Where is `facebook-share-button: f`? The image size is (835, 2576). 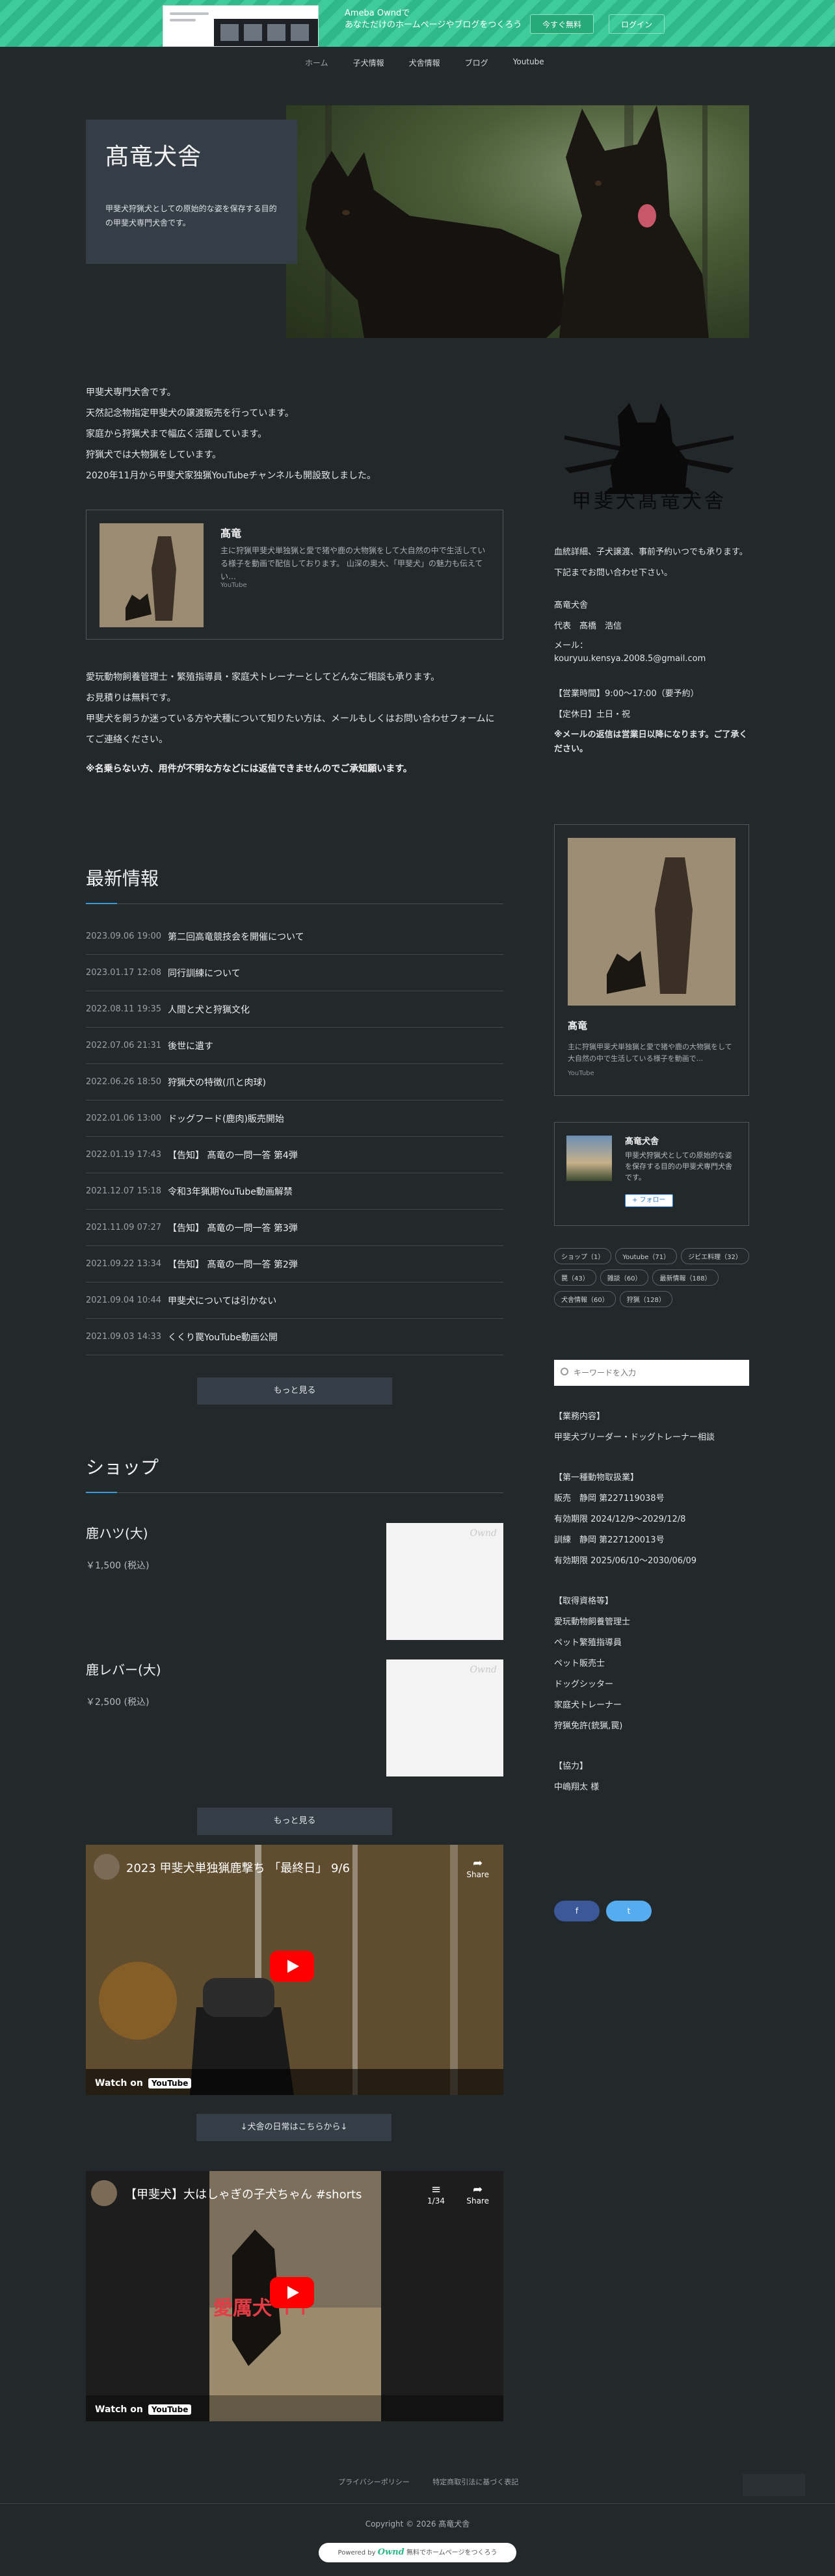
facebook-share-button: f is located at coordinates (577, 1911).